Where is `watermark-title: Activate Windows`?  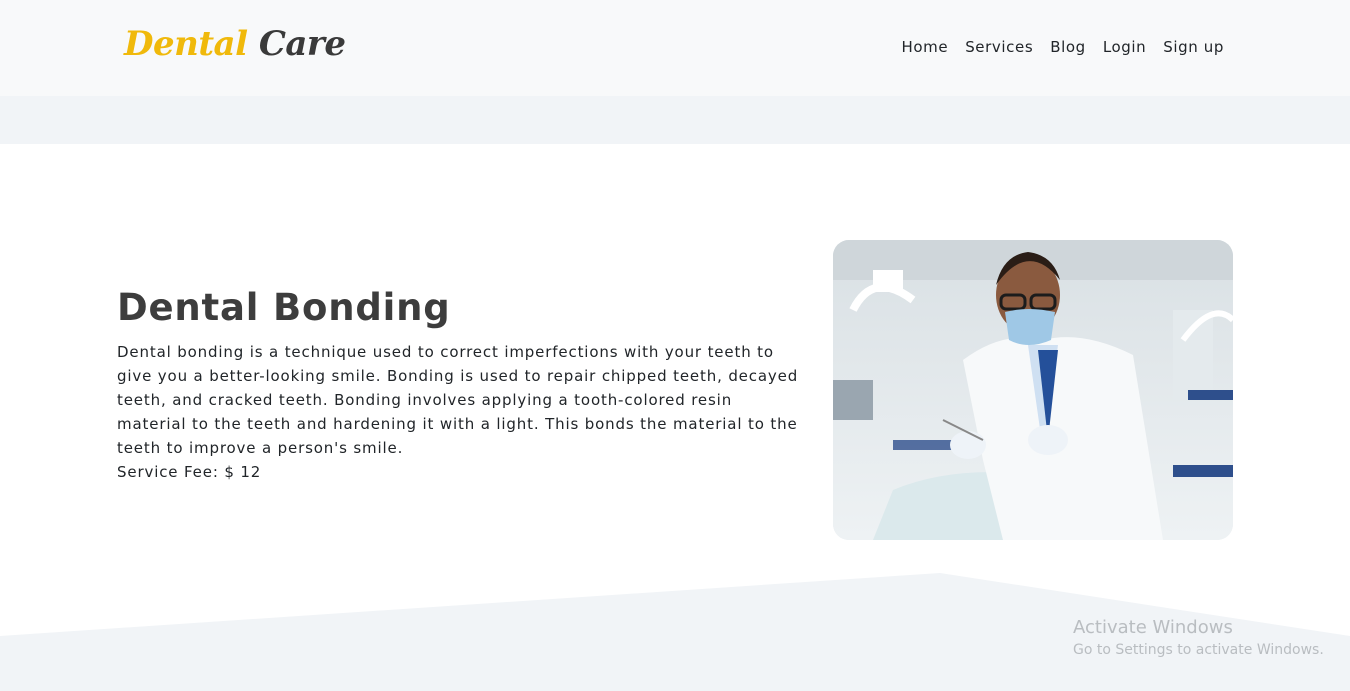 watermark-title: Activate Windows is located at coordinates (1153, 627).